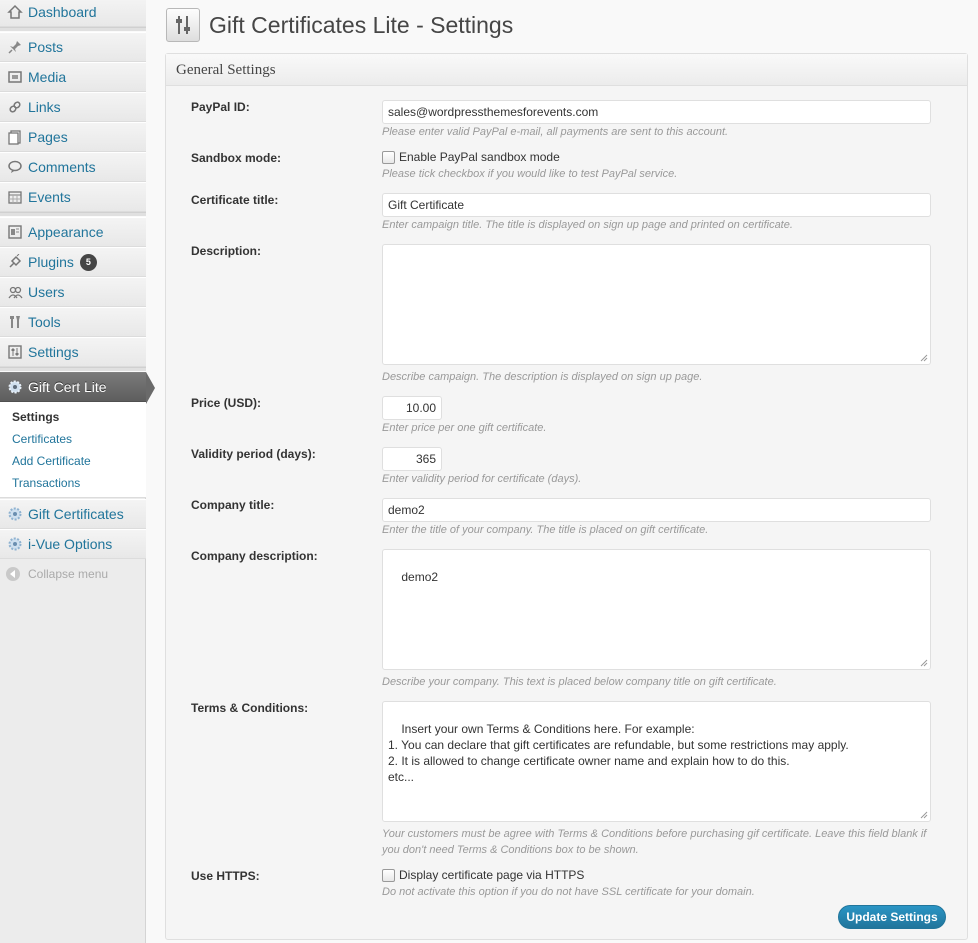 The image size is (978, 943). I want to click on sidebar-item-links: Links, so click(73, 107).